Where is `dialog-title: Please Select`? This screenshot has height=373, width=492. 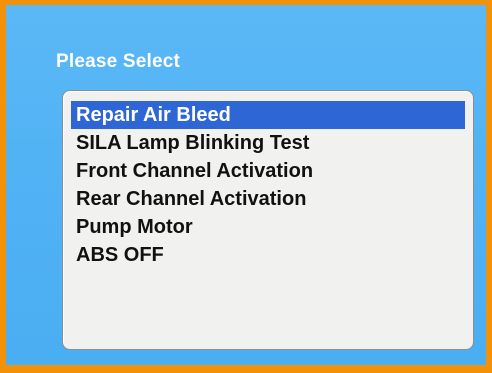
dialog-title: Please Select is located at coordinates (118, 61).